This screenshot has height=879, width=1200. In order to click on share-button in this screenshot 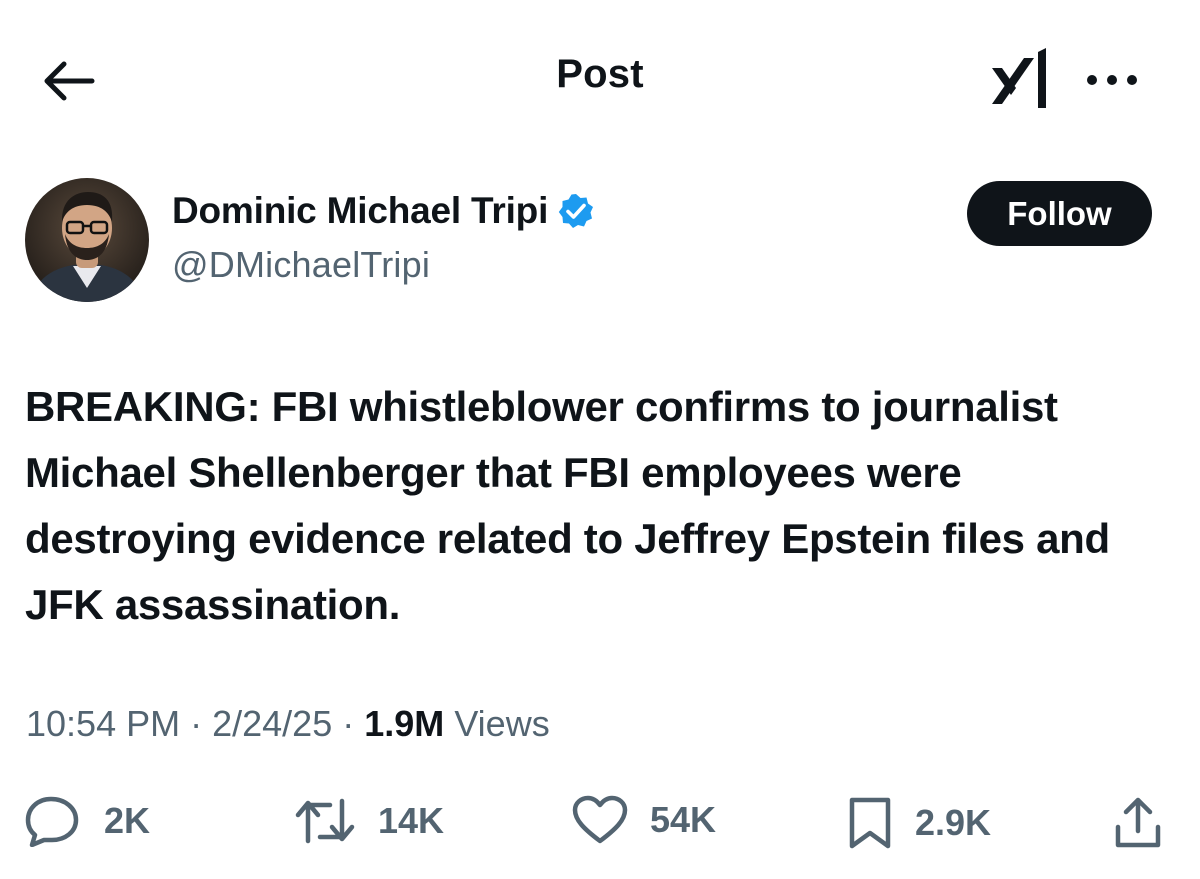, I will do `click(1138, 823)`.